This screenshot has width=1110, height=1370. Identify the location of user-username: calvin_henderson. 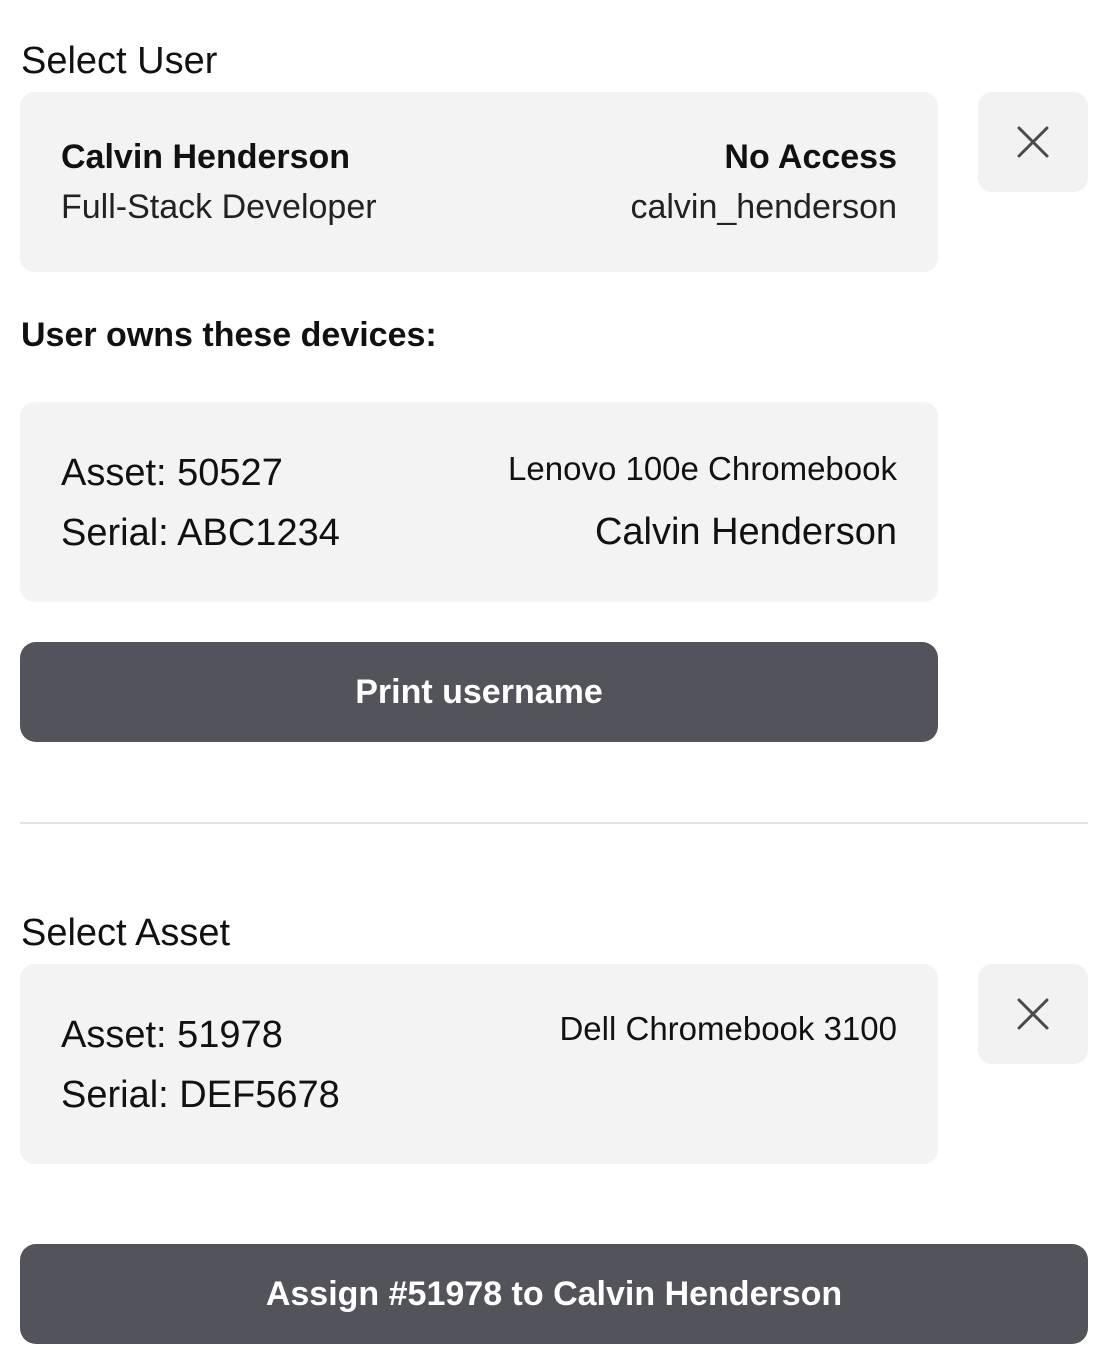
(763, 207).